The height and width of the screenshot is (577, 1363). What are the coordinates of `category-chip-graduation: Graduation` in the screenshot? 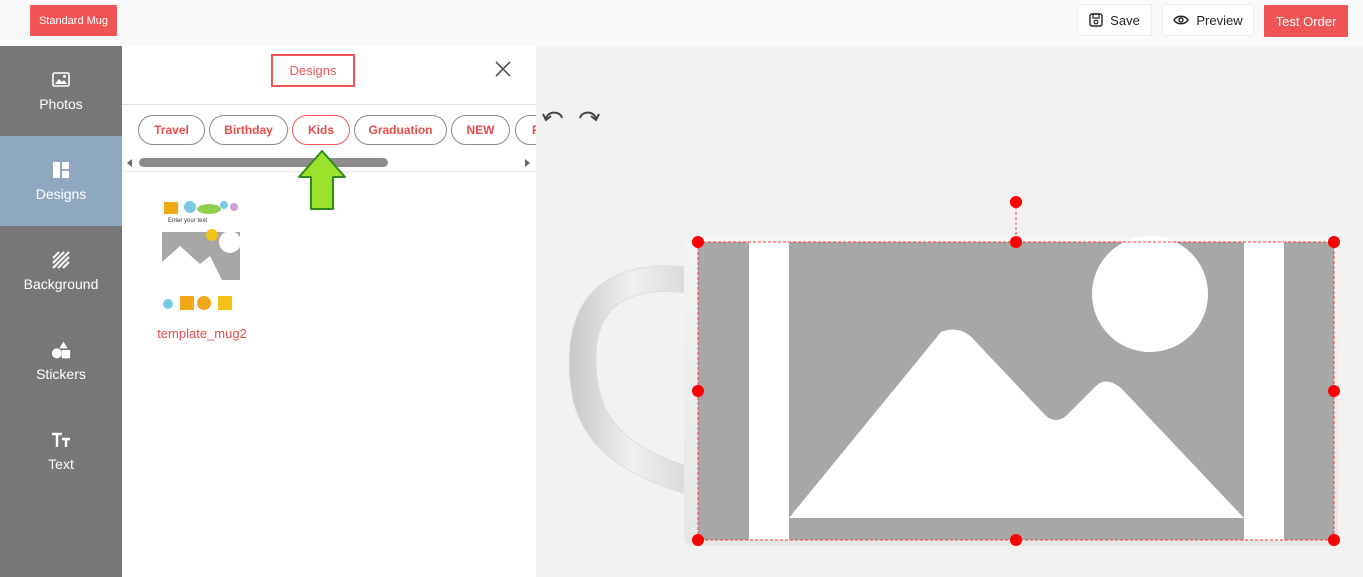 It's located at (400, 130).